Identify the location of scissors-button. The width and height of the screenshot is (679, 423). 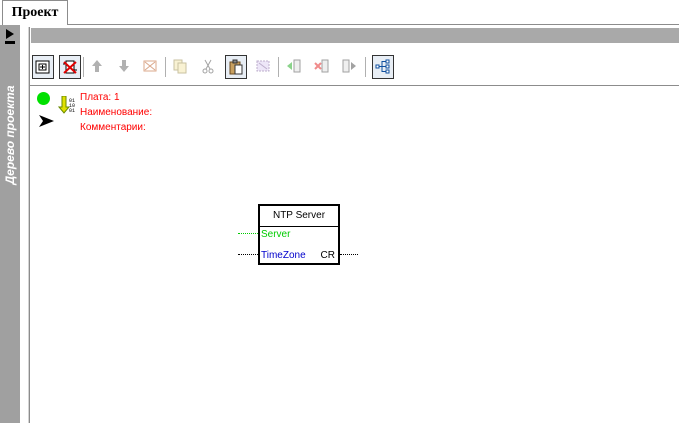
(209, 67).